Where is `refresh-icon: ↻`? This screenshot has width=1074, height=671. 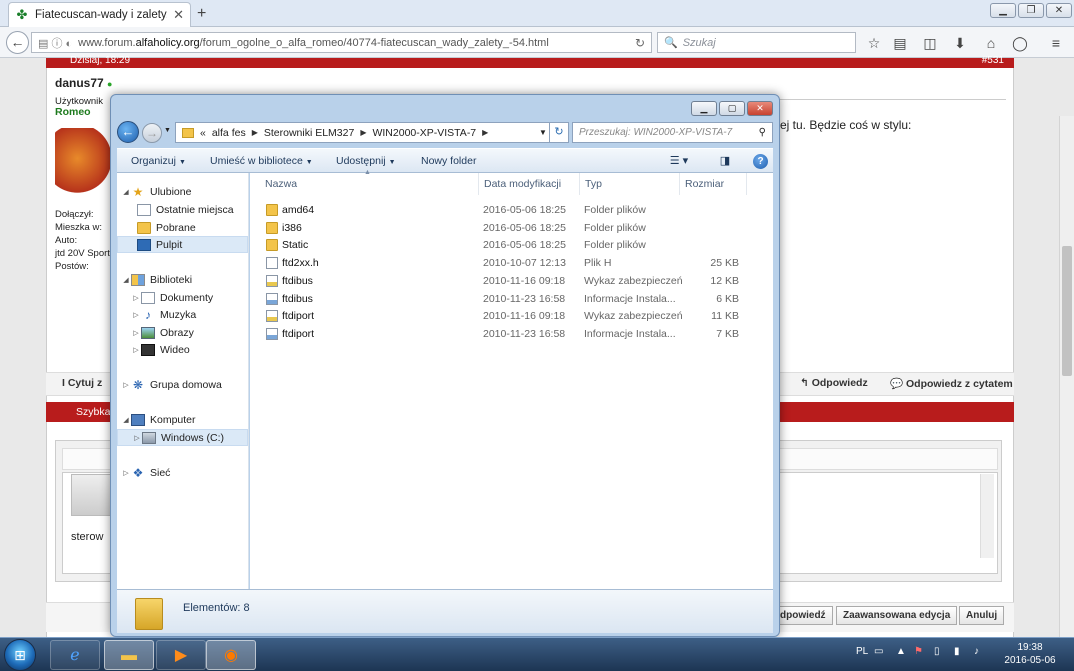
refresh-icon: ↻ is located at coordinates (559, 132).